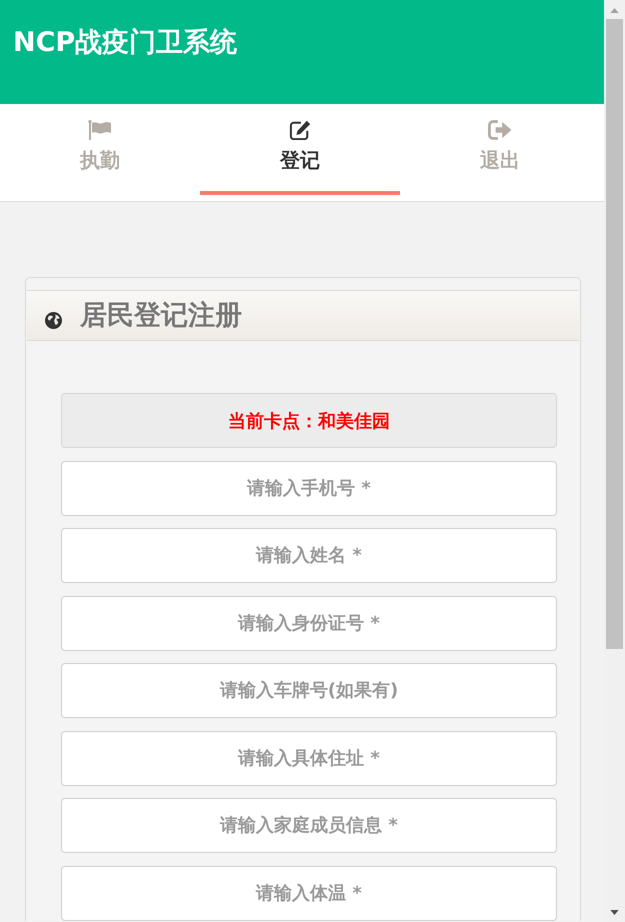 Image resolution: width=625 pixels, height=922 pixels. I want to click on sign-out-icon, so click(500, 130).